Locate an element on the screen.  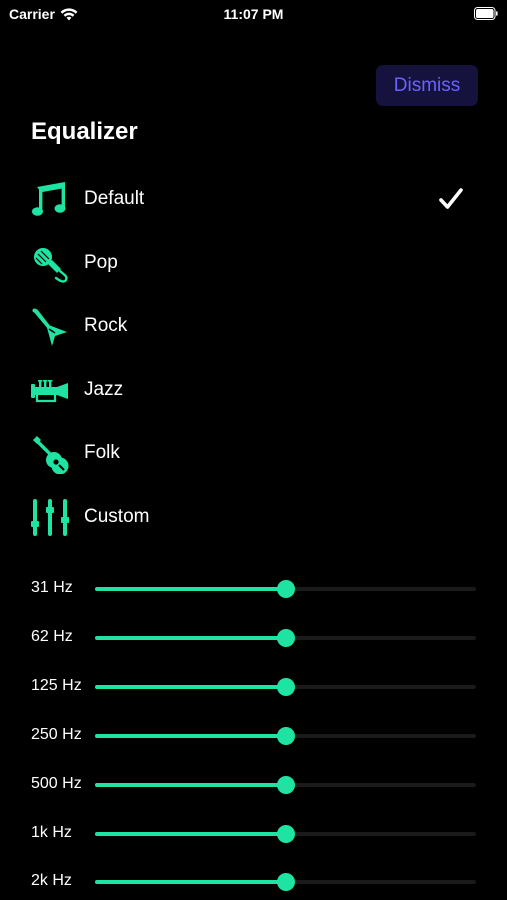
status-time: 11:07 PM is located at coordinates (253, 14).